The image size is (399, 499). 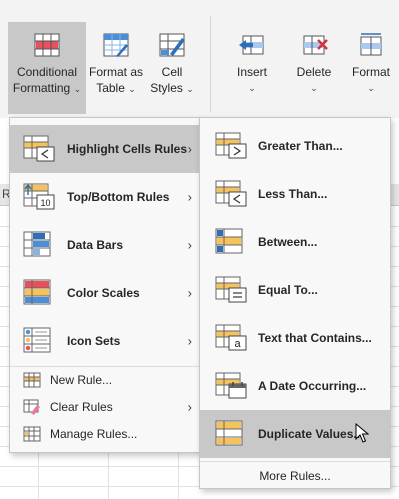 I want to click on delete-button: Delete ⌄, so click(x=314, y=68).